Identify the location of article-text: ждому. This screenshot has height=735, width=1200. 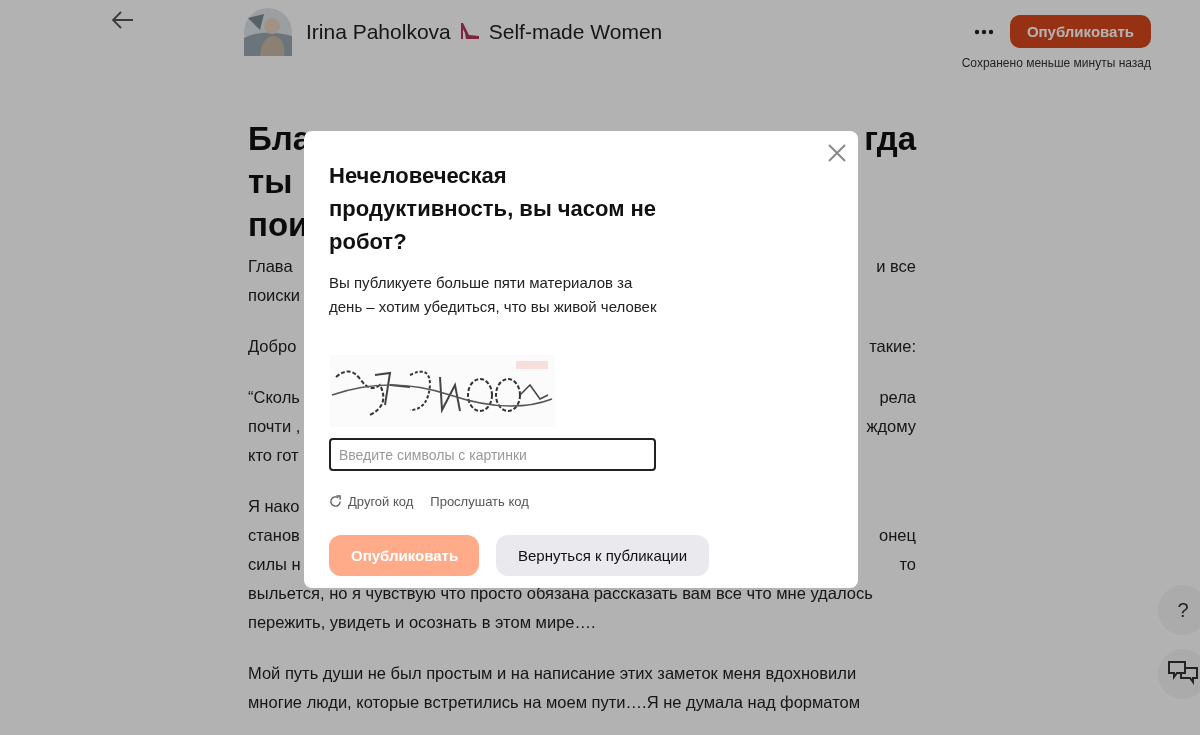
(891, 426).